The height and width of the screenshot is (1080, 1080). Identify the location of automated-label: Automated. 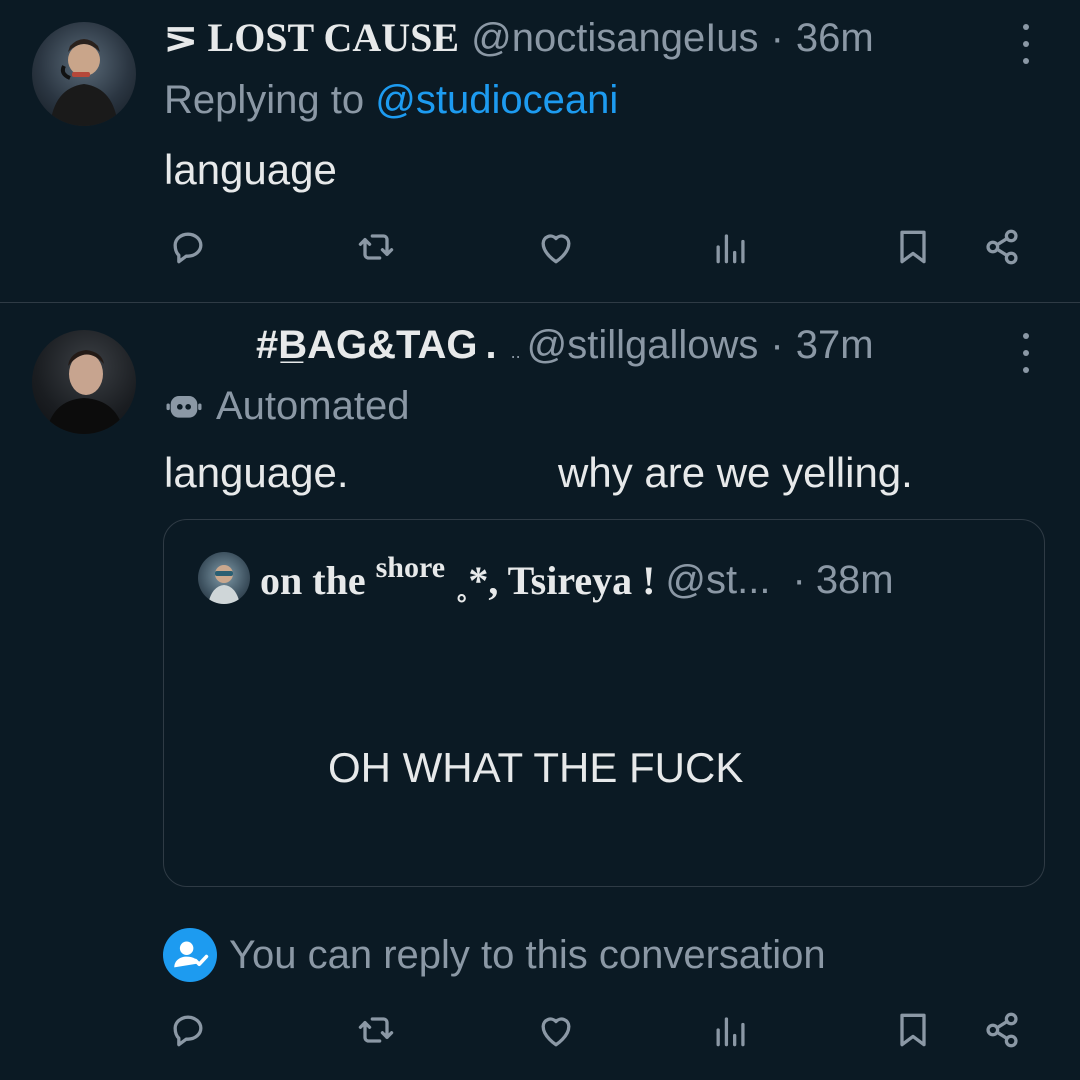
(312, 406).